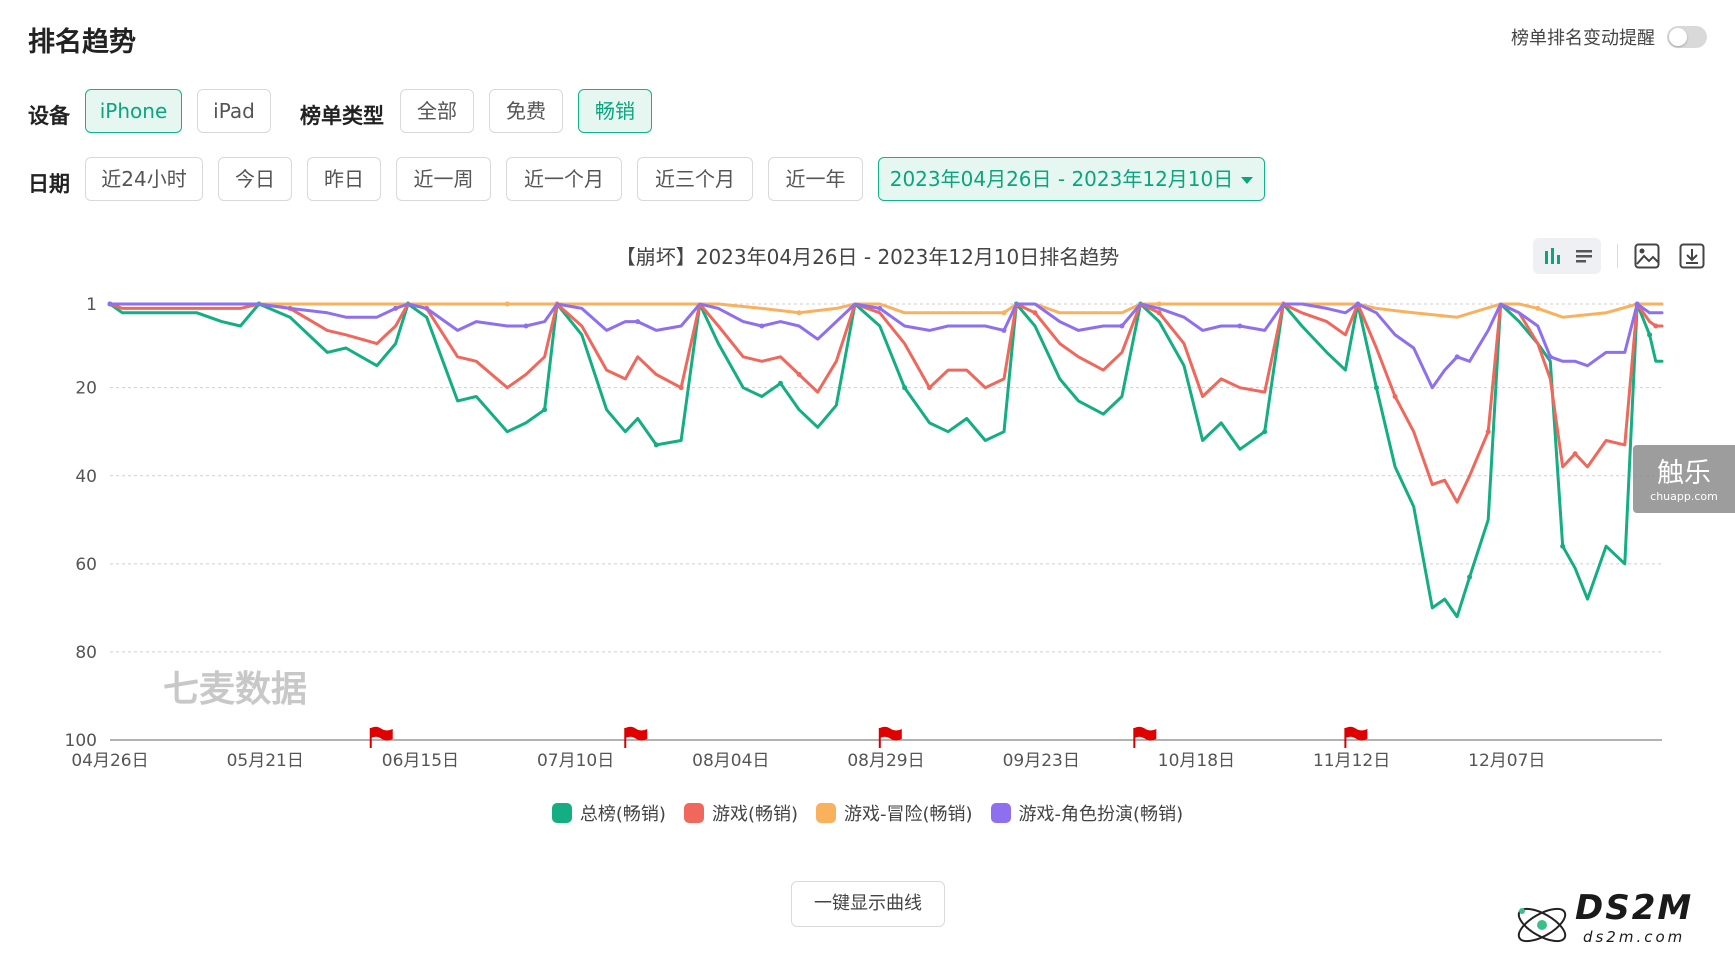 The height and width of the screenshot is (959, 1735). I want to click on device-label: 设备, so click(49, 116).